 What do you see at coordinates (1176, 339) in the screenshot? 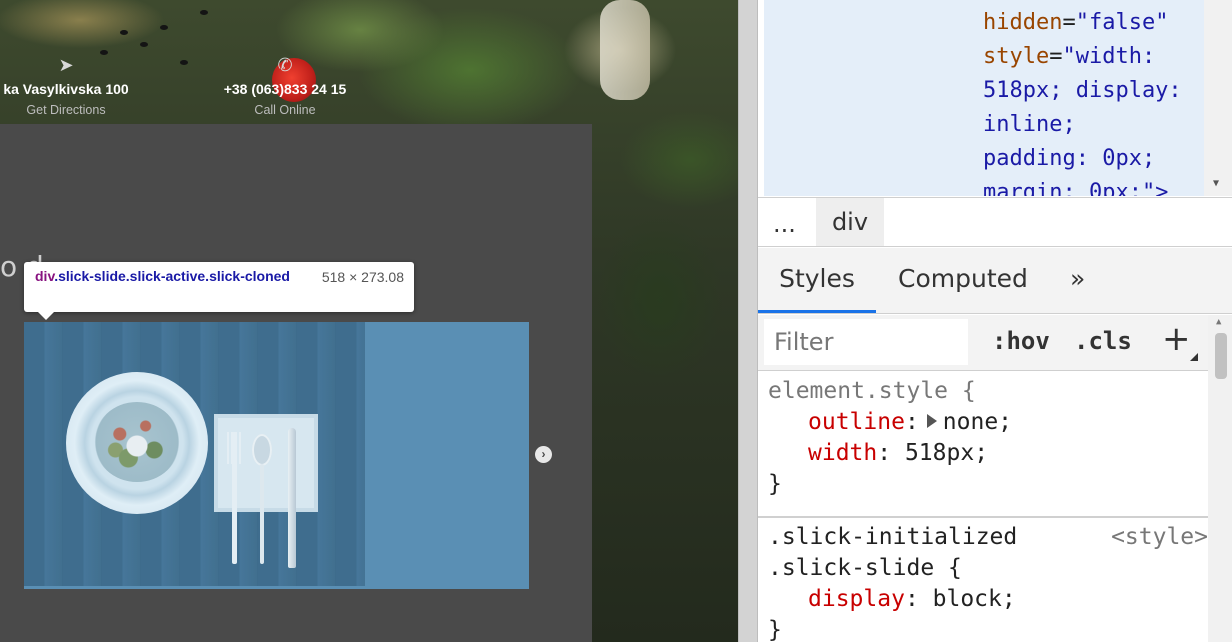
I see `new-rule-icon: +` at bounding box center [1176, 339].